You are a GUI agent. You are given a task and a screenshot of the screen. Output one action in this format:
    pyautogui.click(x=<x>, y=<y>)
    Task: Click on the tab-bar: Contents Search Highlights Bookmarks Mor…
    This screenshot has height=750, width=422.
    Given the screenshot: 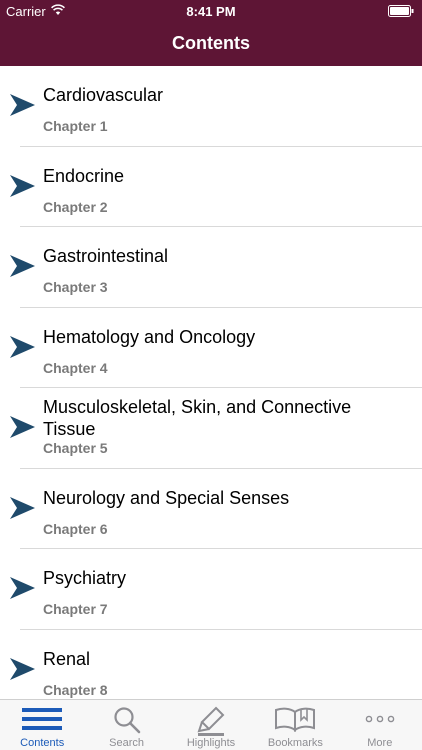 What is the action you would take?
    pyautogui.click(x=211, y=724)
    